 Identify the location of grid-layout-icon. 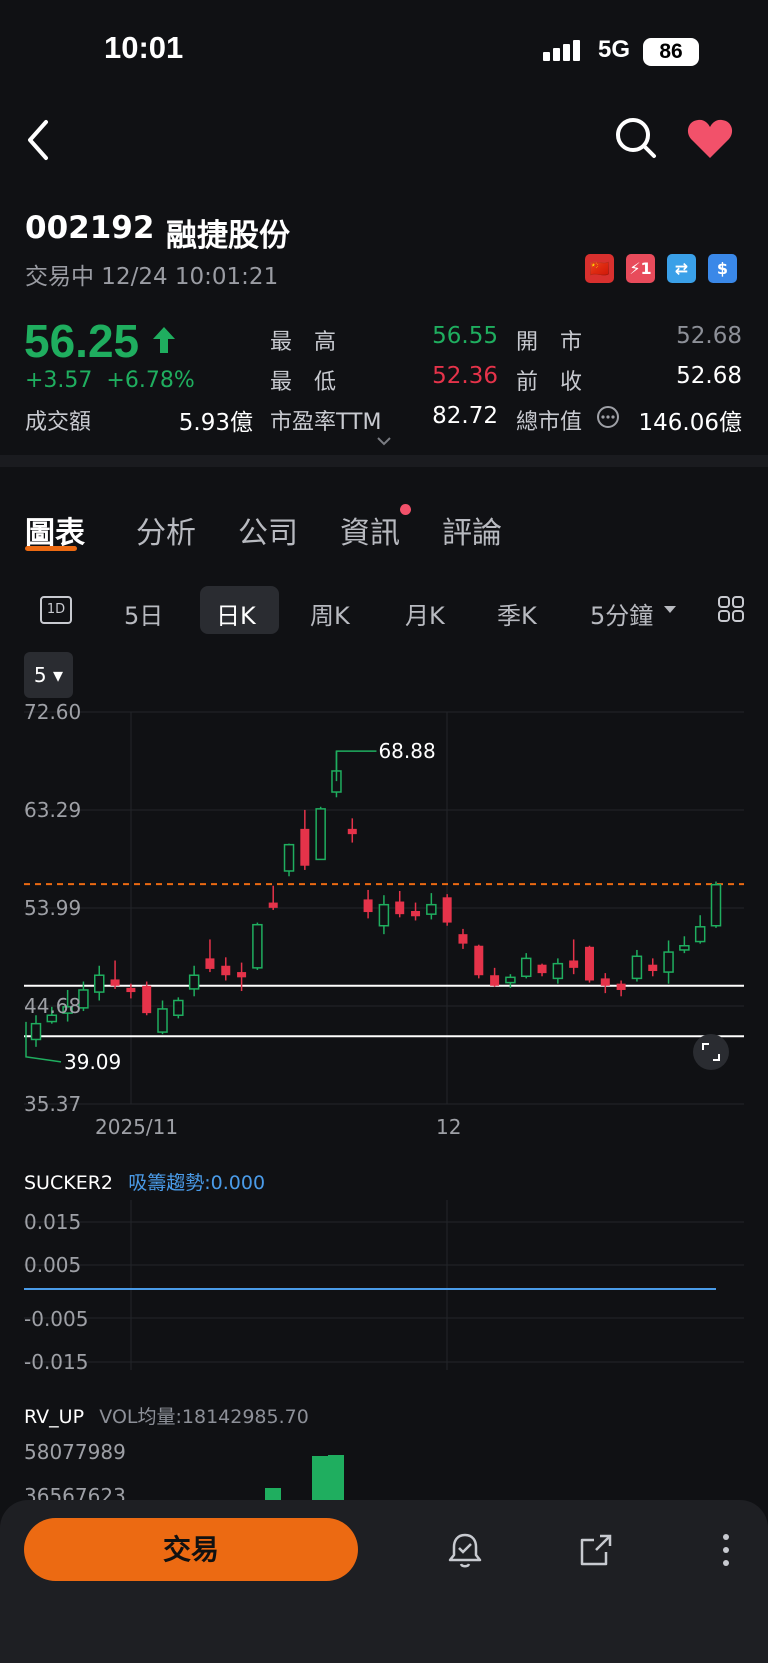
(731, 609).